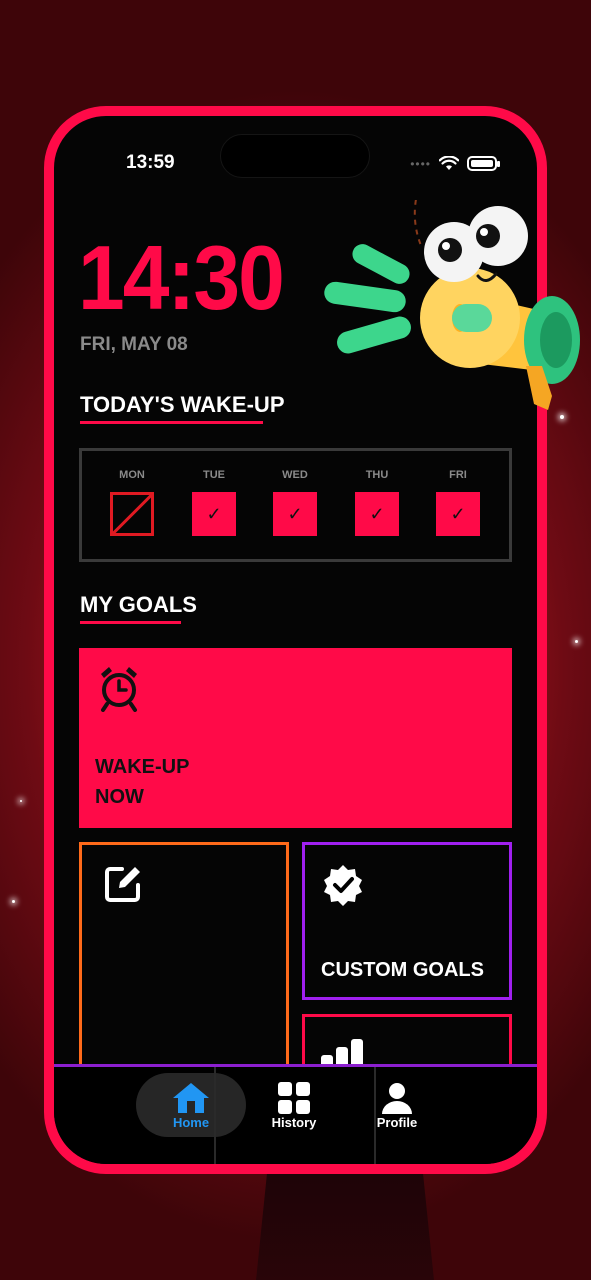  I want to click on week-tracker: MON TUE ✓ WED ✓ THU ✓ FRI ✓, so click(295, 505).